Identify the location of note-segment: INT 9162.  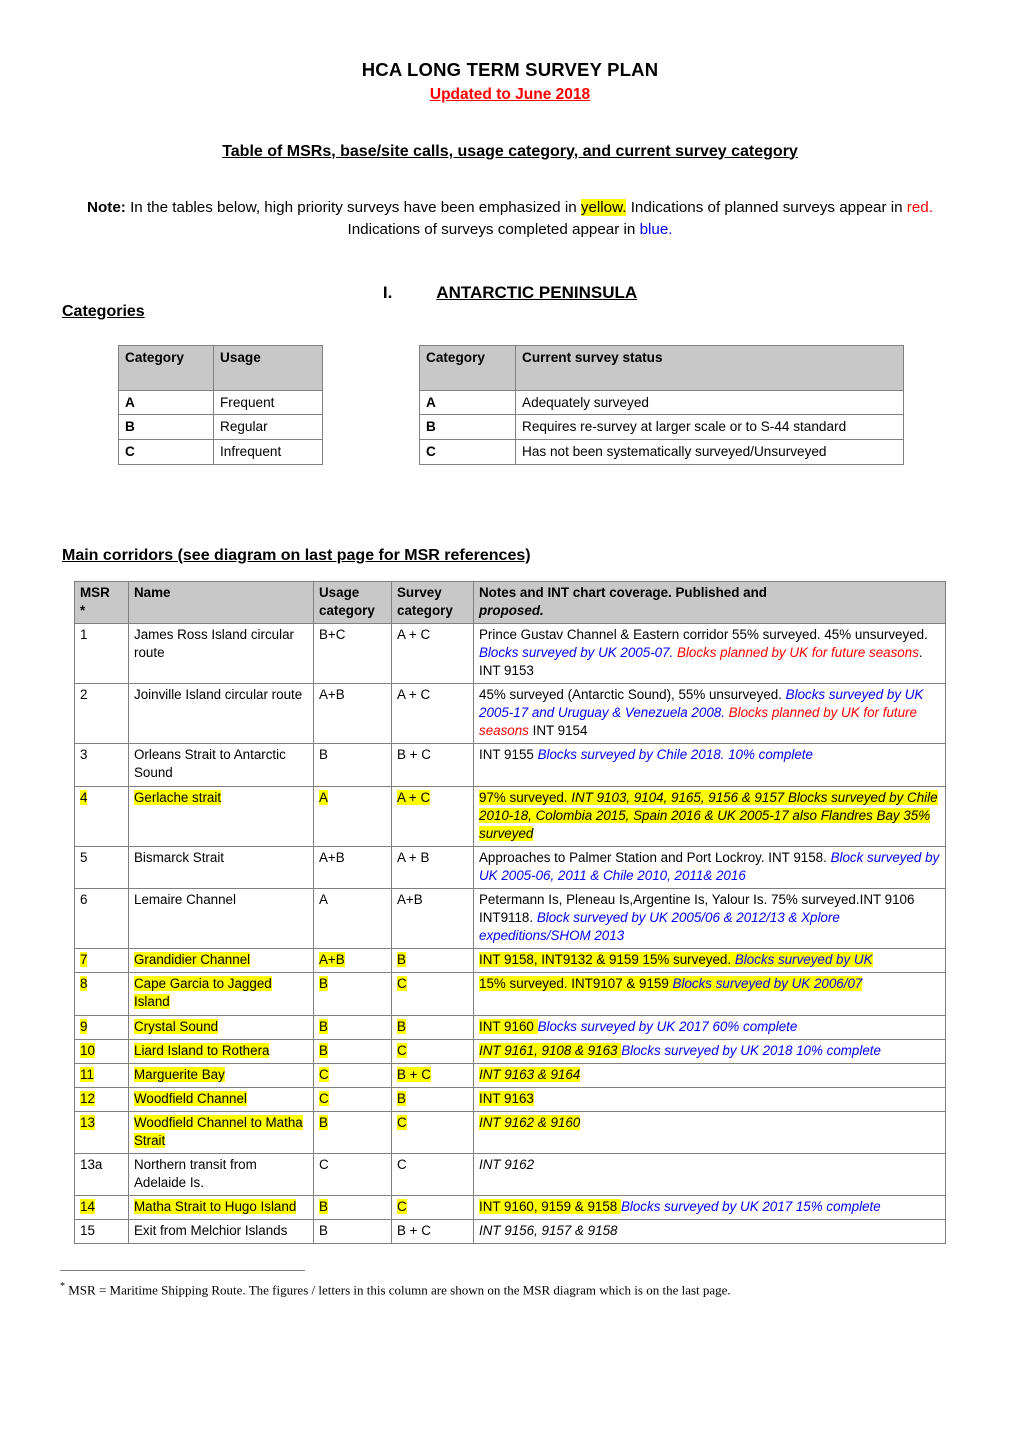
(507, 1165).